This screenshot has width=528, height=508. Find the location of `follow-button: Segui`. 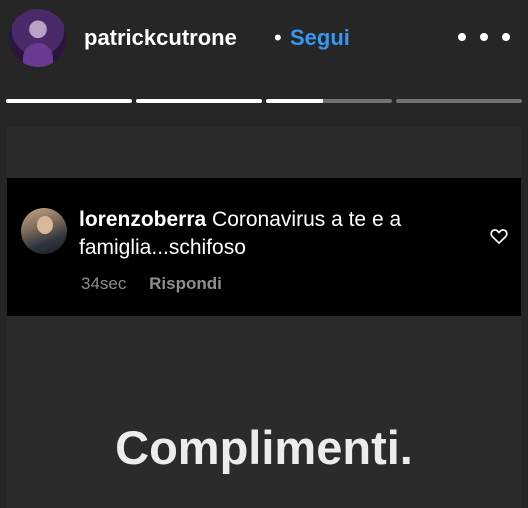

follow-button: Segui is located at coordinates (320, 38).